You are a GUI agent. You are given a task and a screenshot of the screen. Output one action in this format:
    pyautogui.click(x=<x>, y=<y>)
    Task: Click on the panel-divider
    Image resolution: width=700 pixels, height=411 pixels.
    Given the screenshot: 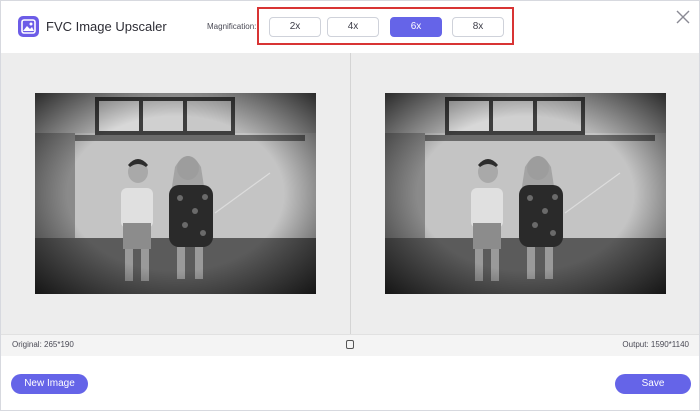 What is the action you would take?
    pyautogui.click(x=350, y=193)
    